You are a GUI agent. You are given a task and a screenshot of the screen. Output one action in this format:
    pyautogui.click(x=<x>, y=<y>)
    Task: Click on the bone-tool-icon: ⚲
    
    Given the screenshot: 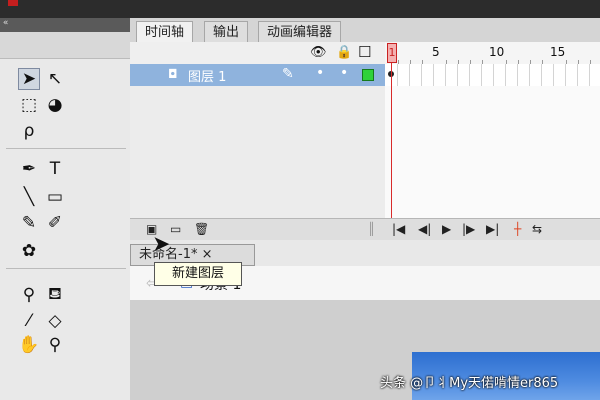 What is the action you would take?
    pyautogui.click(x=29, y=295)
    